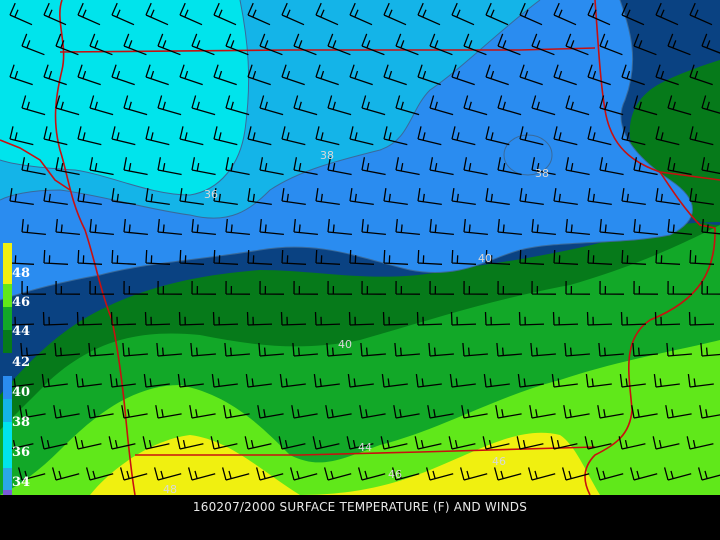  I want to click on legend-label-44: 44, so click(21, 331).